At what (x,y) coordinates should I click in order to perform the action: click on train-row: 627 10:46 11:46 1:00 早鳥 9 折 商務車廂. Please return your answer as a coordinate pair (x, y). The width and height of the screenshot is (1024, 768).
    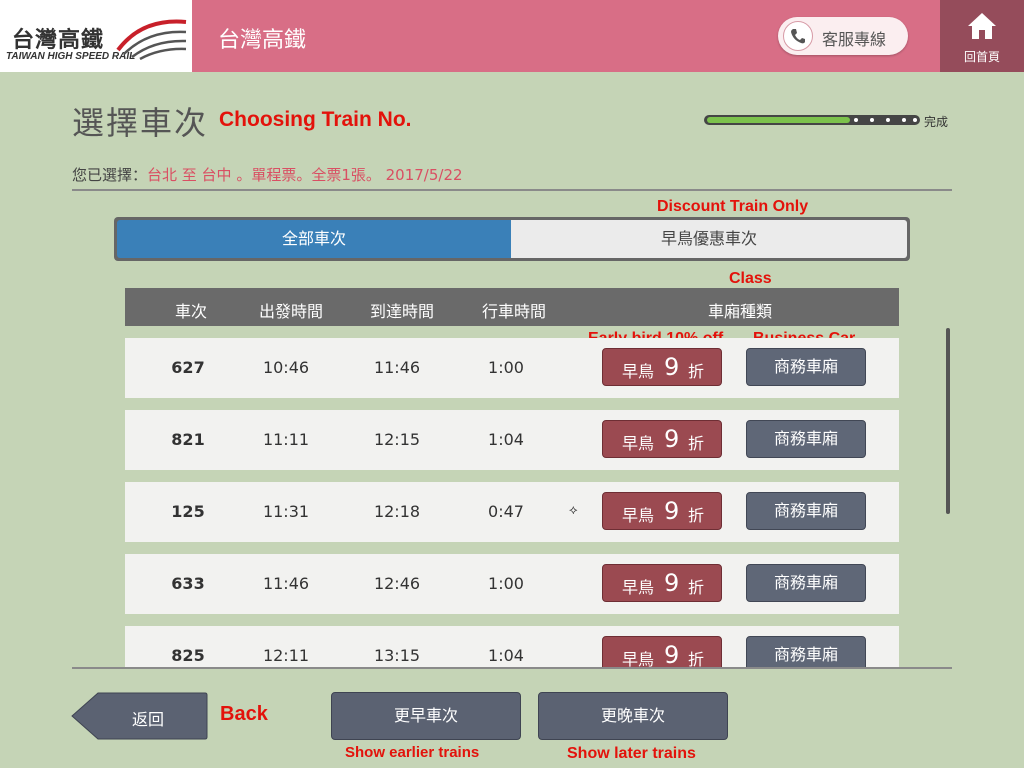
    Looking at the image, I should click on (512, 368).